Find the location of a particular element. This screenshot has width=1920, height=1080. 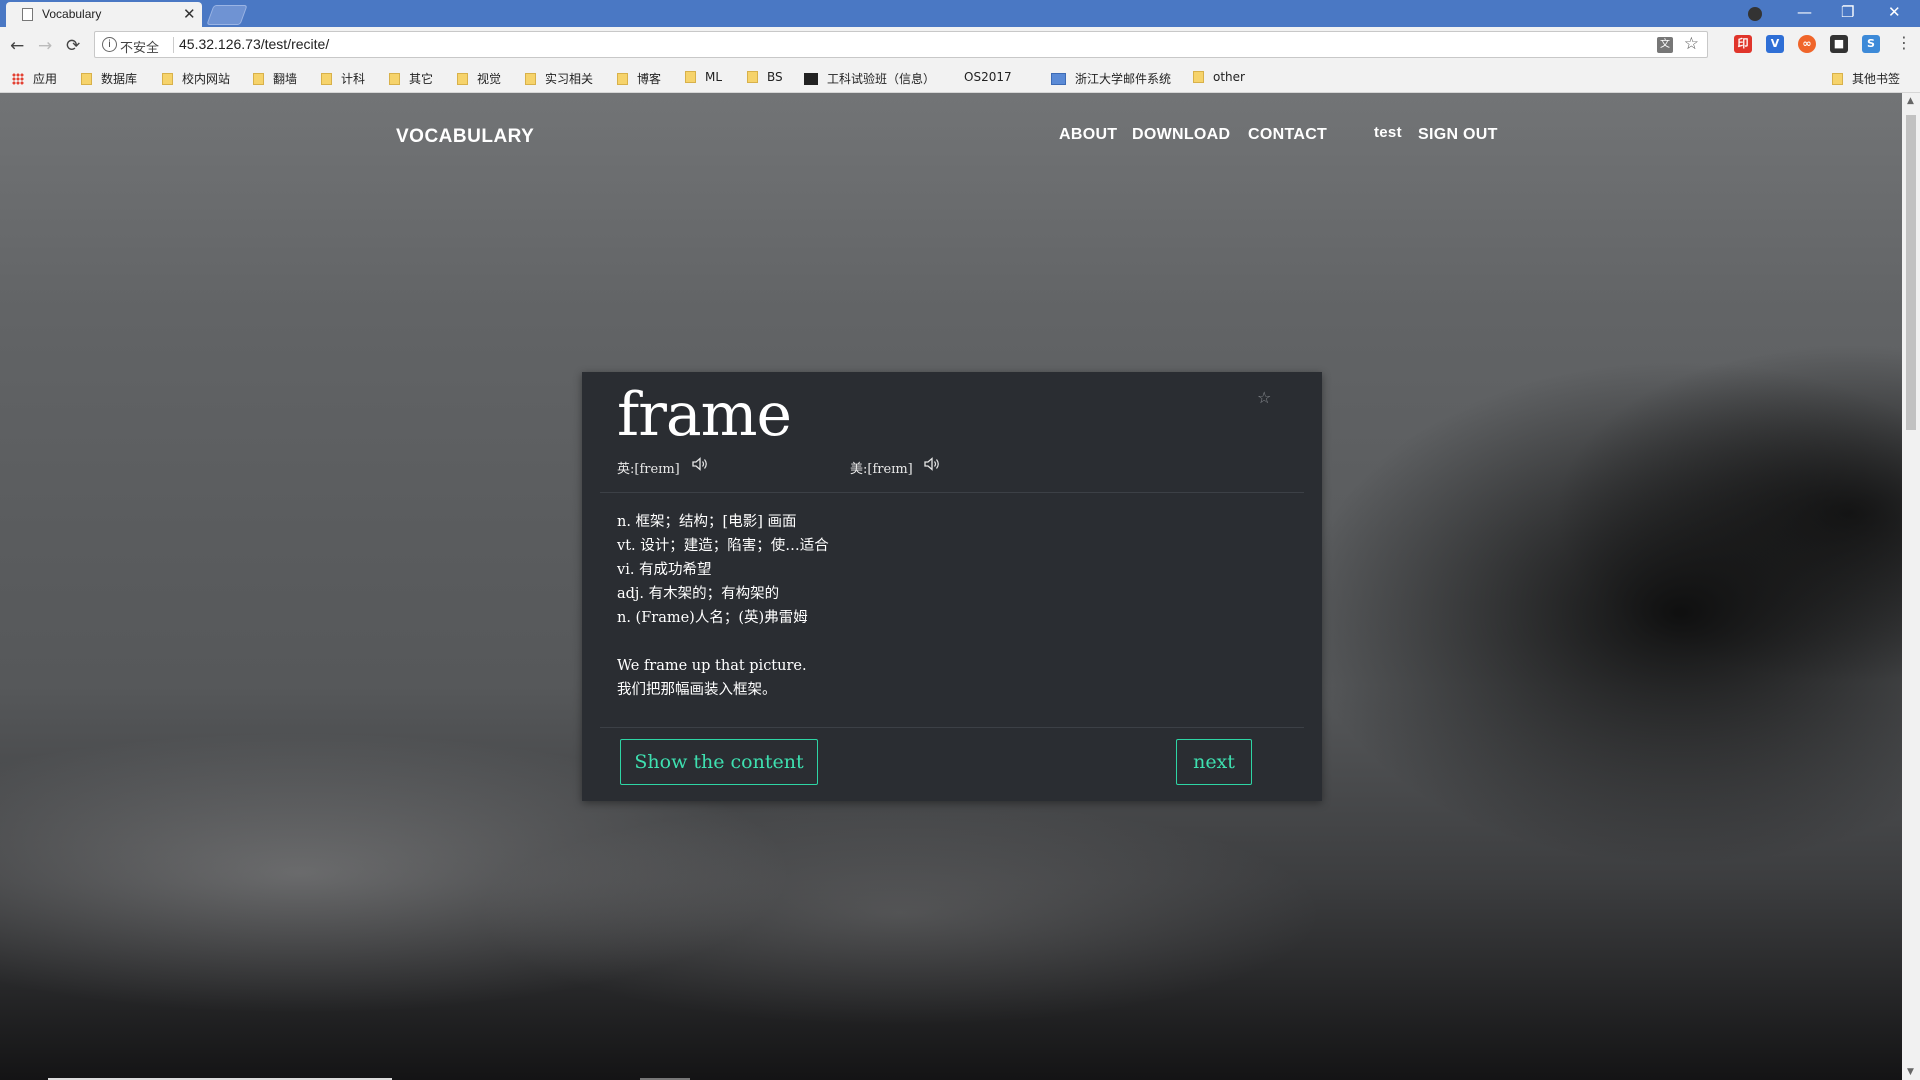

bookmark-star-icon: ☆ is located at coordinates (1691, 44).